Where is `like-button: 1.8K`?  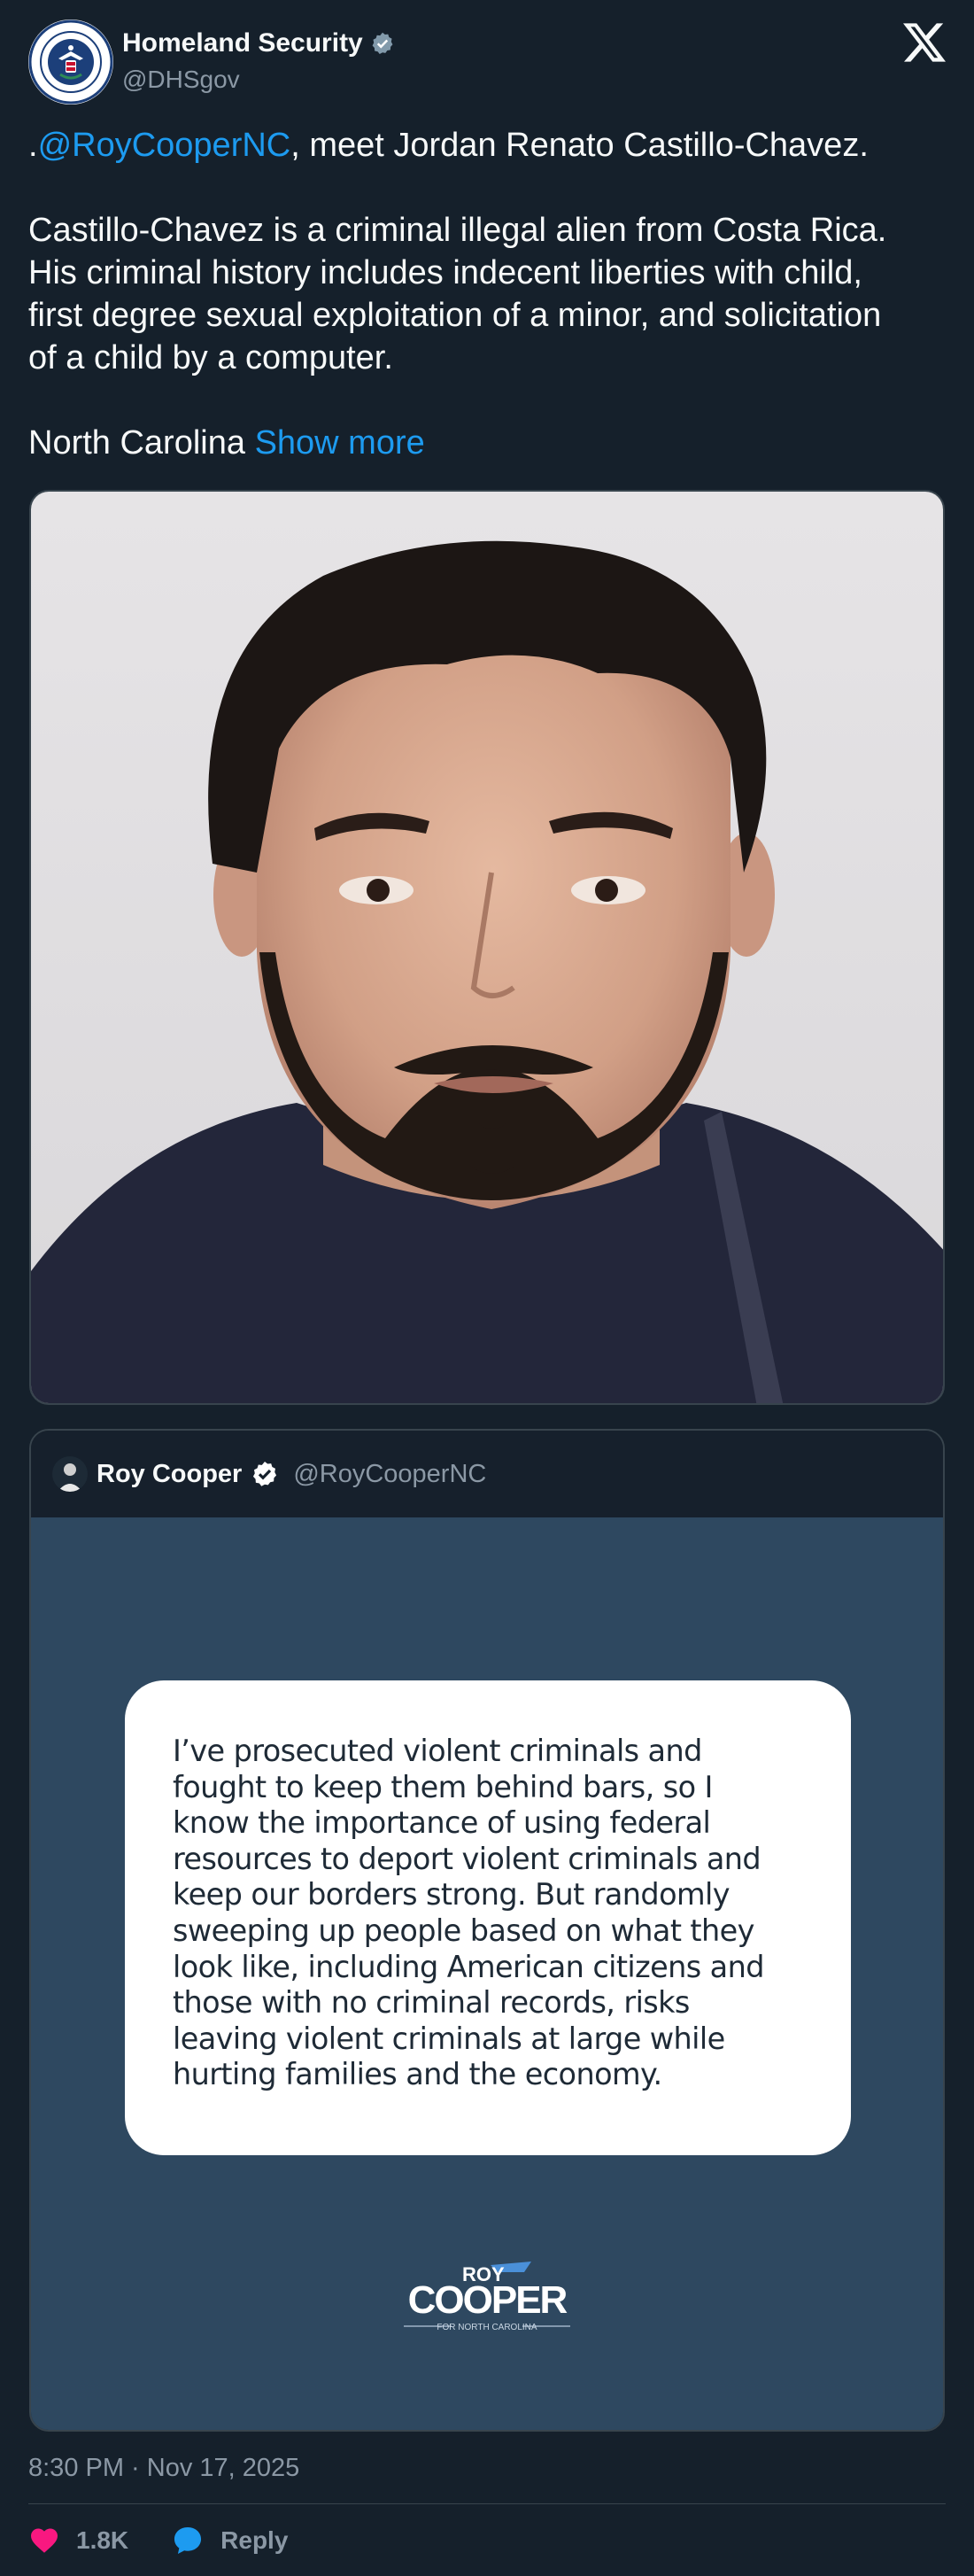 like-button: 1.8K is located at coordinates (78, 2541).